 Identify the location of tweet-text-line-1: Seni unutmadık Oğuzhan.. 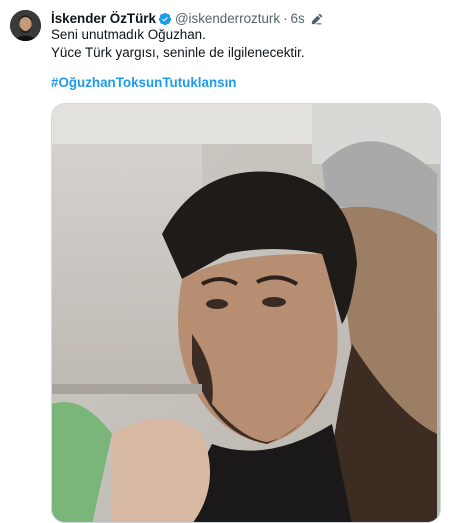
(128, 34).